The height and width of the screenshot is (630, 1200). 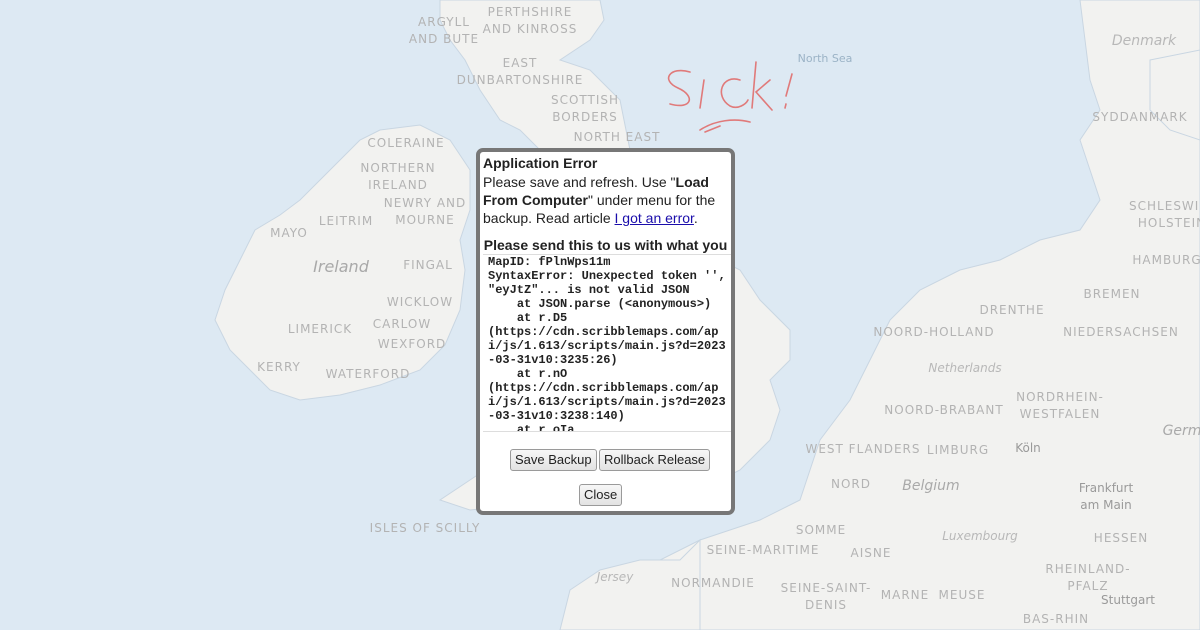 What do you see at coordinates (579, 182) in the screenshot?
I see `message-text-1: Please save and refresh. Use "` at bounding box center [579, 182].